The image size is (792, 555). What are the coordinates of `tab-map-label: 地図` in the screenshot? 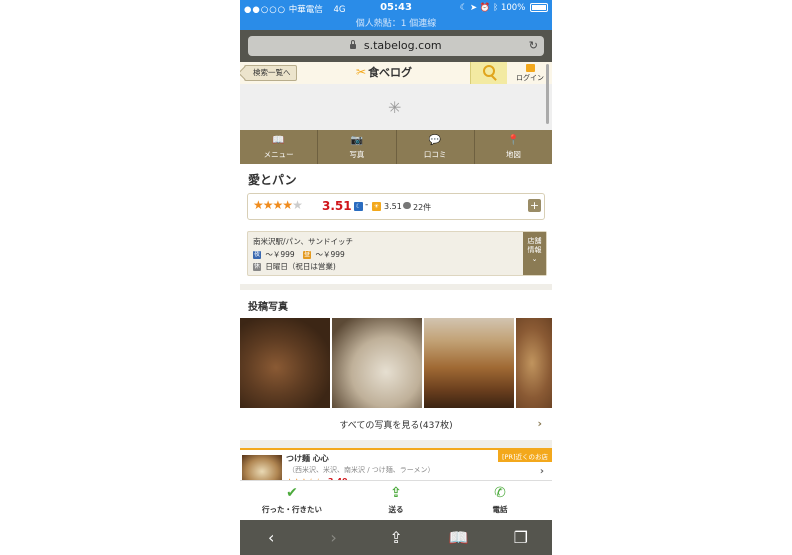 It's located at (513, 154).